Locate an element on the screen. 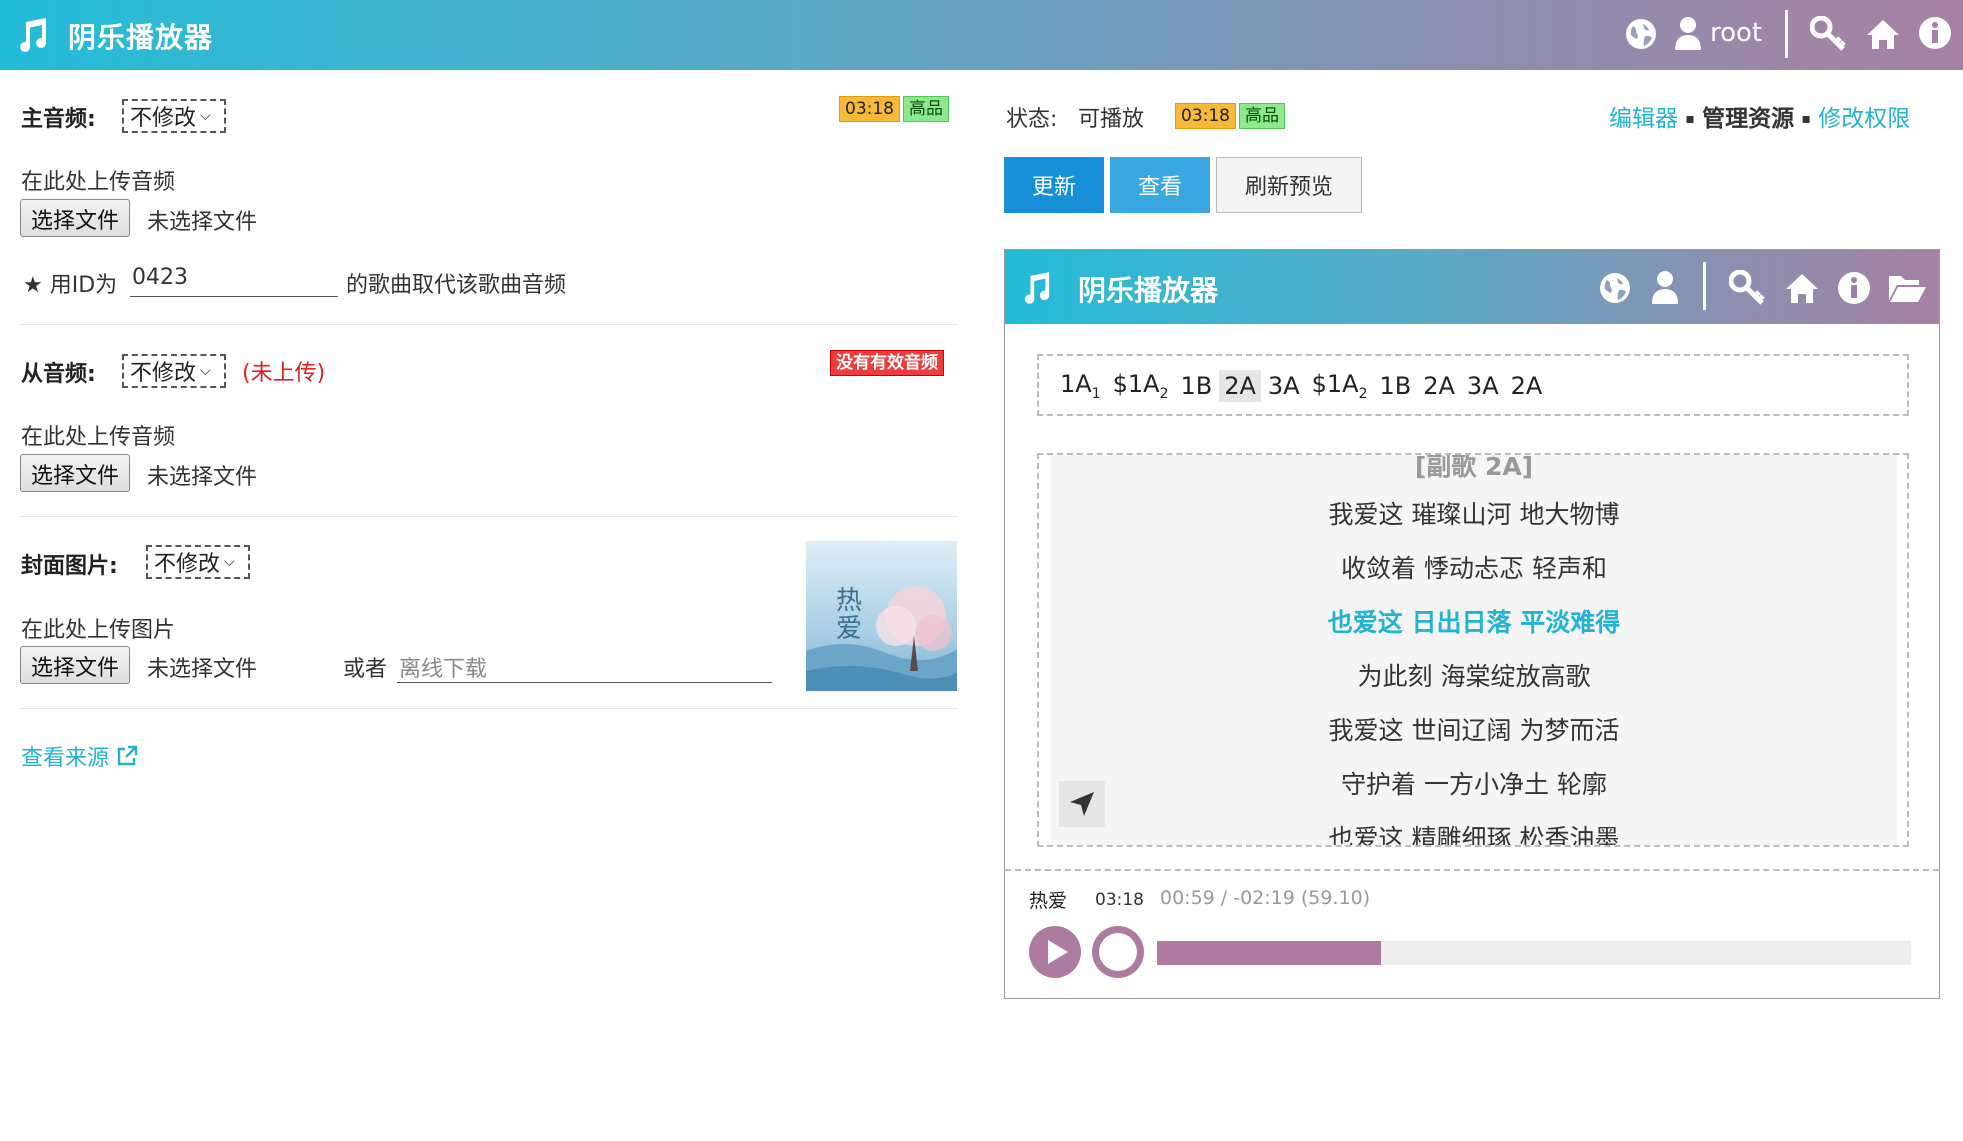 The image size is (1963, 1141). main-audio-quality-badge: 高品 is located at coordinates (926, 109).